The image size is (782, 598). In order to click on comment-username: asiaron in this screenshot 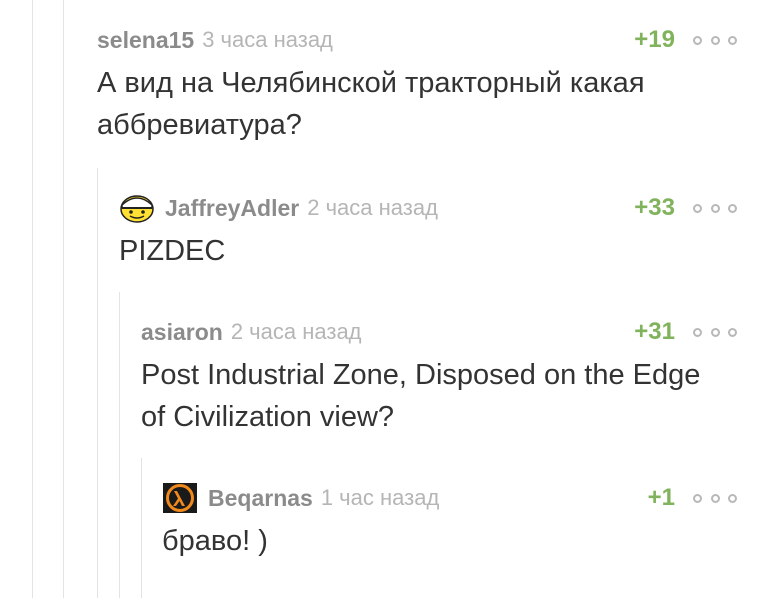, I will do `click(182, 332)`.